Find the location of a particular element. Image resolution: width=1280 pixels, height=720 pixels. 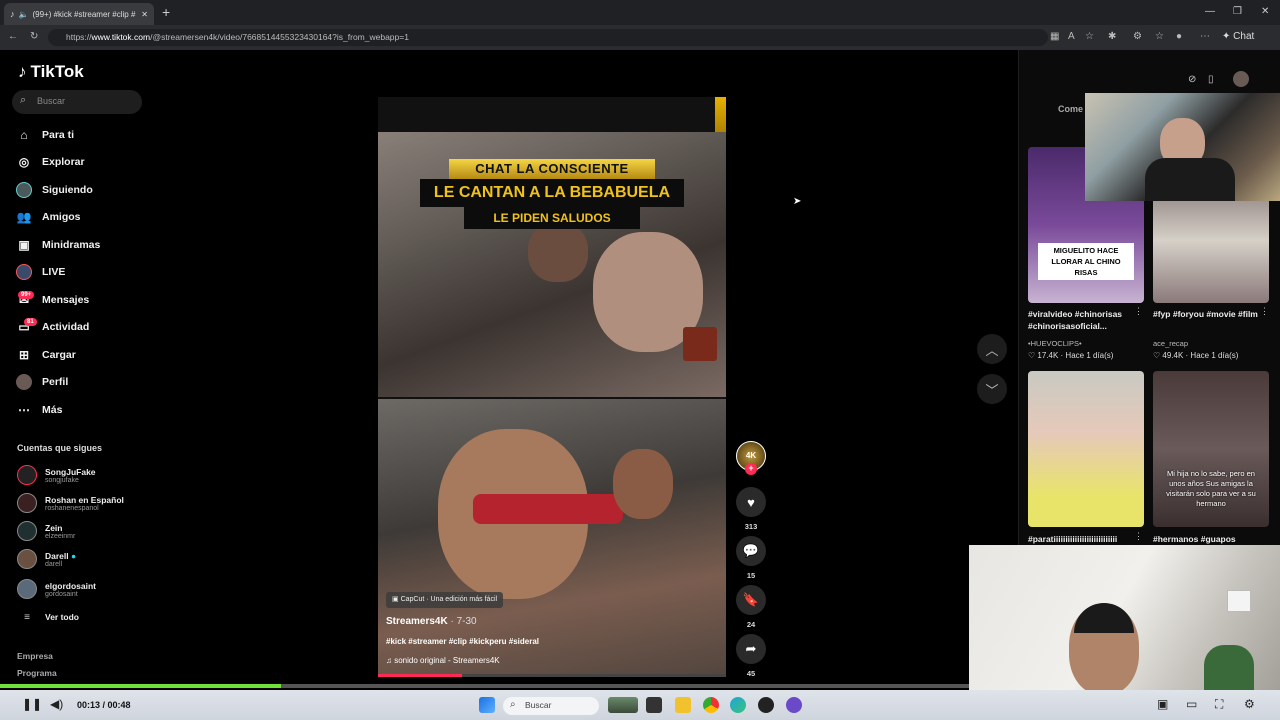

file-explorer-icon is located at coordinates (683, 705).